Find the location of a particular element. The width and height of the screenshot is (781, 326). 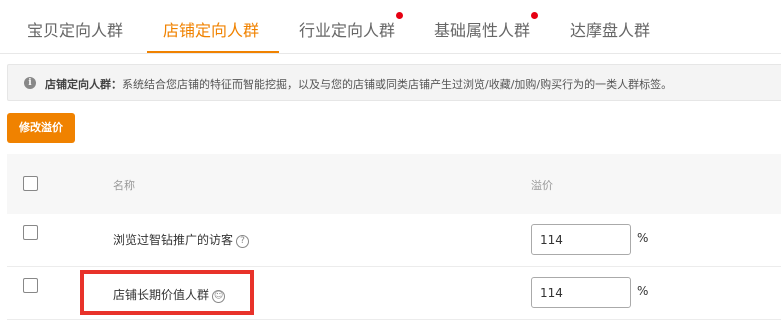

question-circle-icon: ? is located at coordinates (243, 241).